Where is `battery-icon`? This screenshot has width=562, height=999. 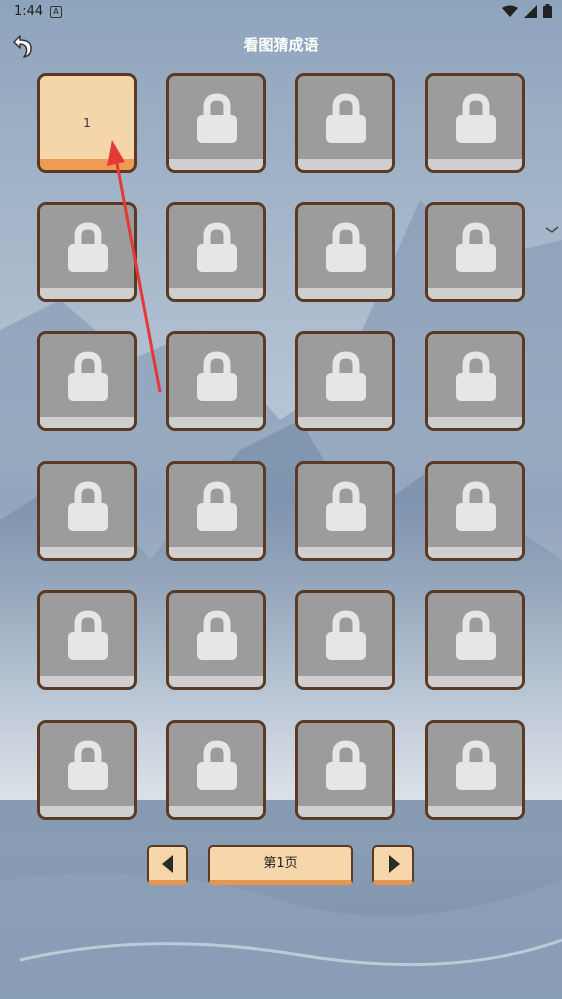 battery-icon is located at coordinates (547, 11).